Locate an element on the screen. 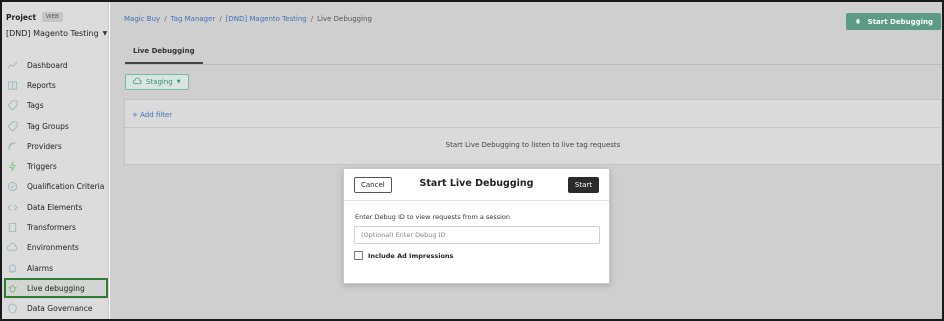 This screenshot has height=321, width=944. sidebar-item-label: Dashboard is located at coordinates (47, 65).